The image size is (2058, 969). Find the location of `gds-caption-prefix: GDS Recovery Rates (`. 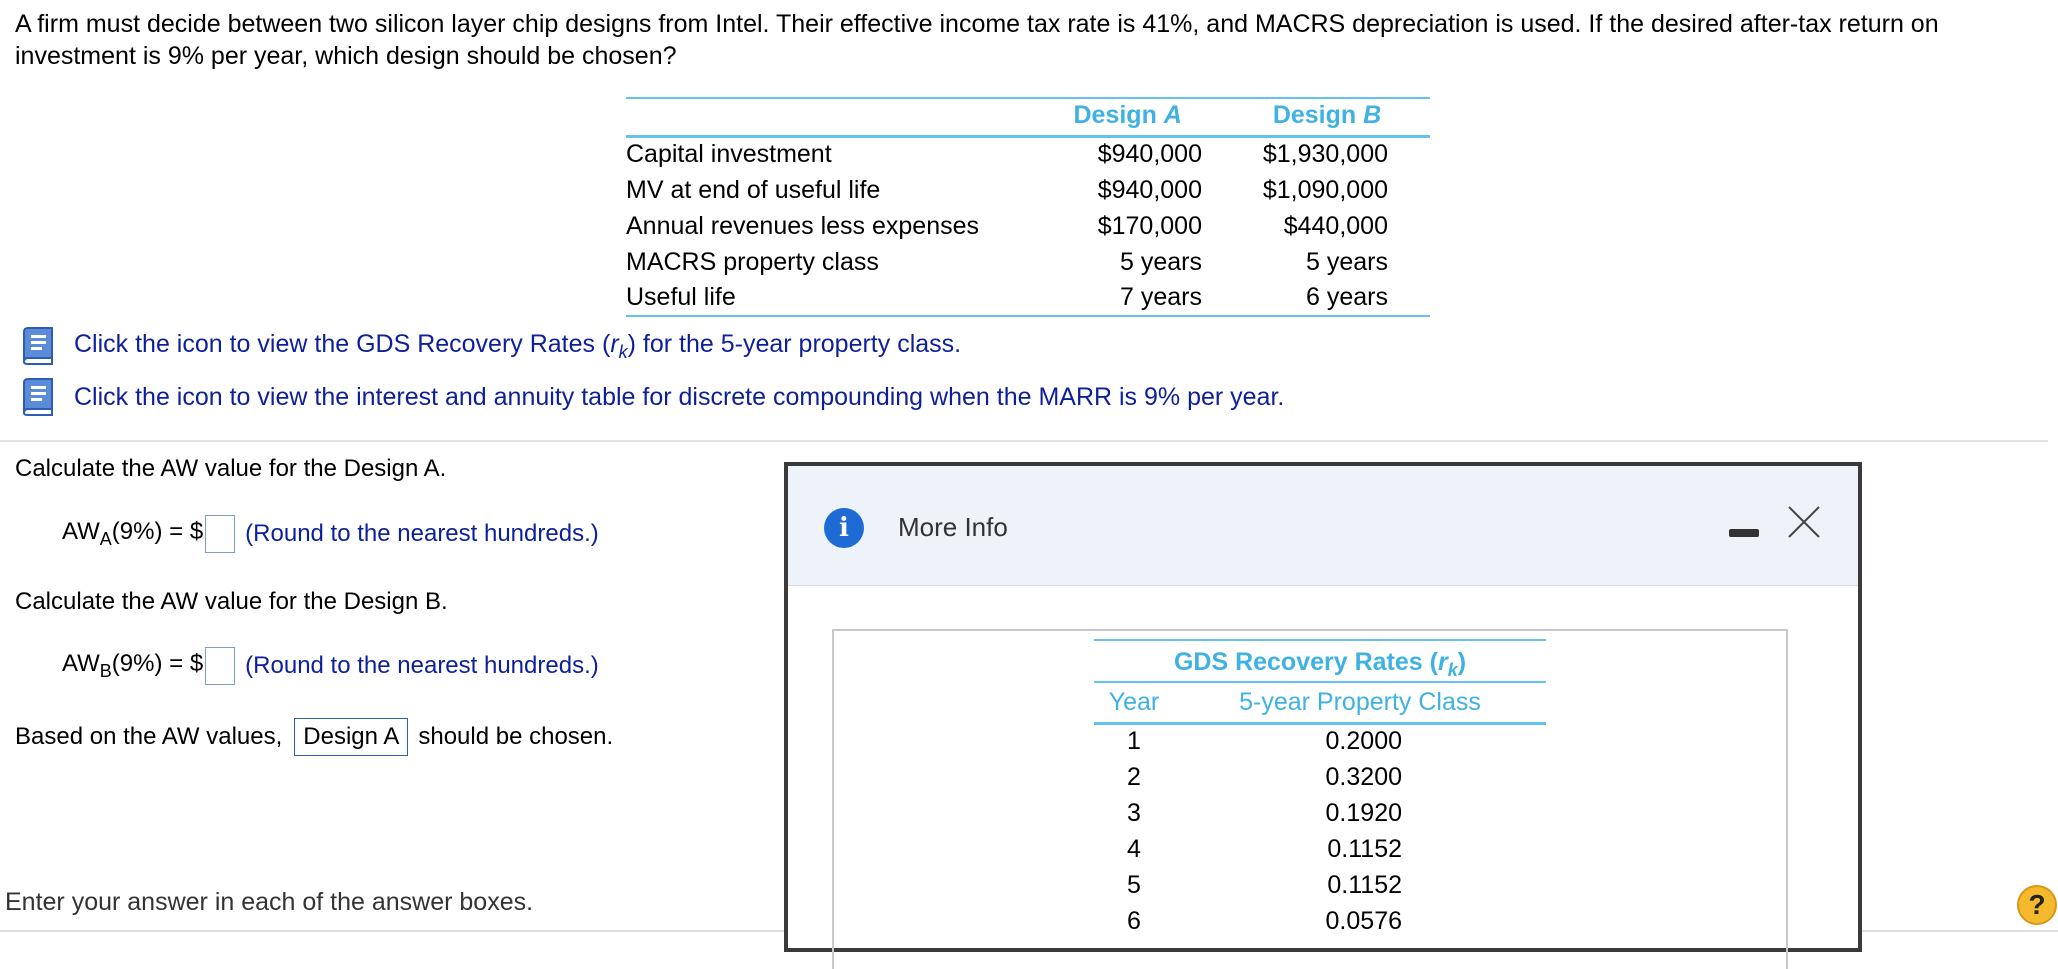

gds-caption-prefix: GDS Recovery Rates ( is located at coordinates (1305, 662).